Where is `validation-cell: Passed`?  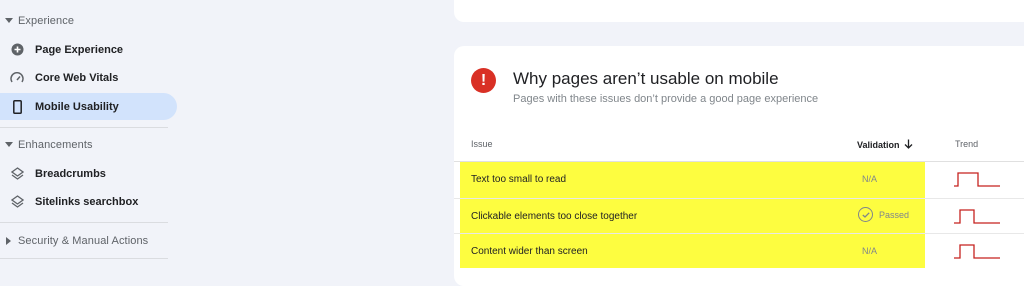 validation-cell: Passed is located at coordinates (883, 214).